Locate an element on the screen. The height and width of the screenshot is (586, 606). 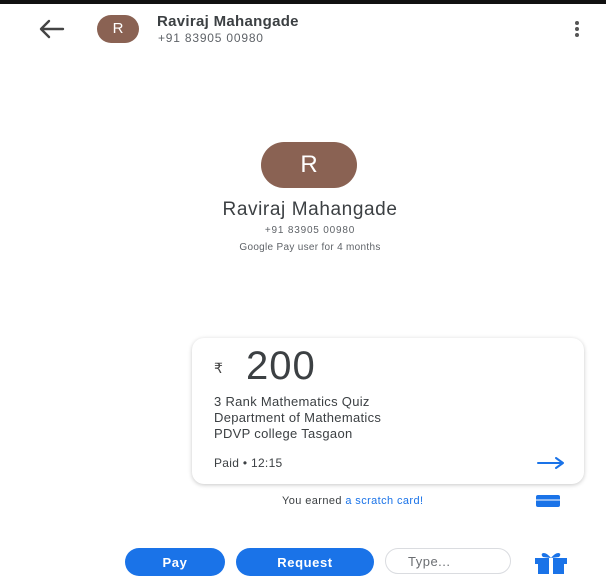
chat-header: R Raviraj Mahangade +91 83905 00980 is located at coordinates (303, 28).